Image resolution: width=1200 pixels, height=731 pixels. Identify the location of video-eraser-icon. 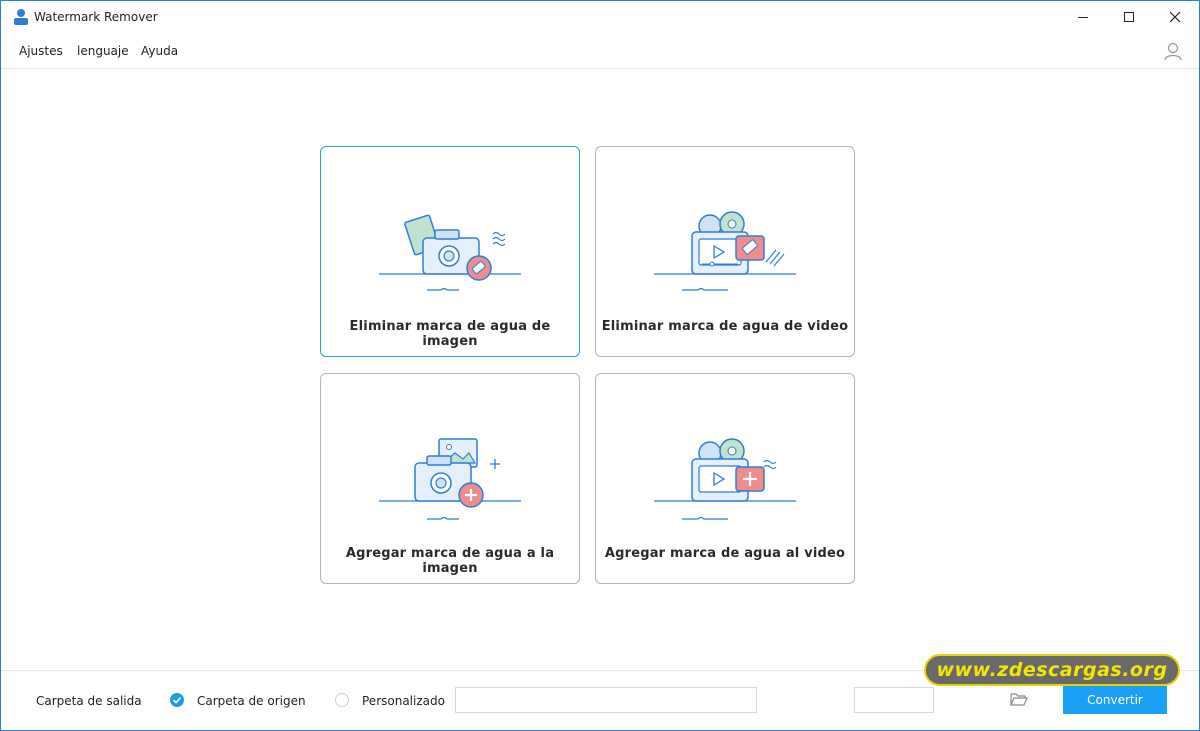
(725, 251).